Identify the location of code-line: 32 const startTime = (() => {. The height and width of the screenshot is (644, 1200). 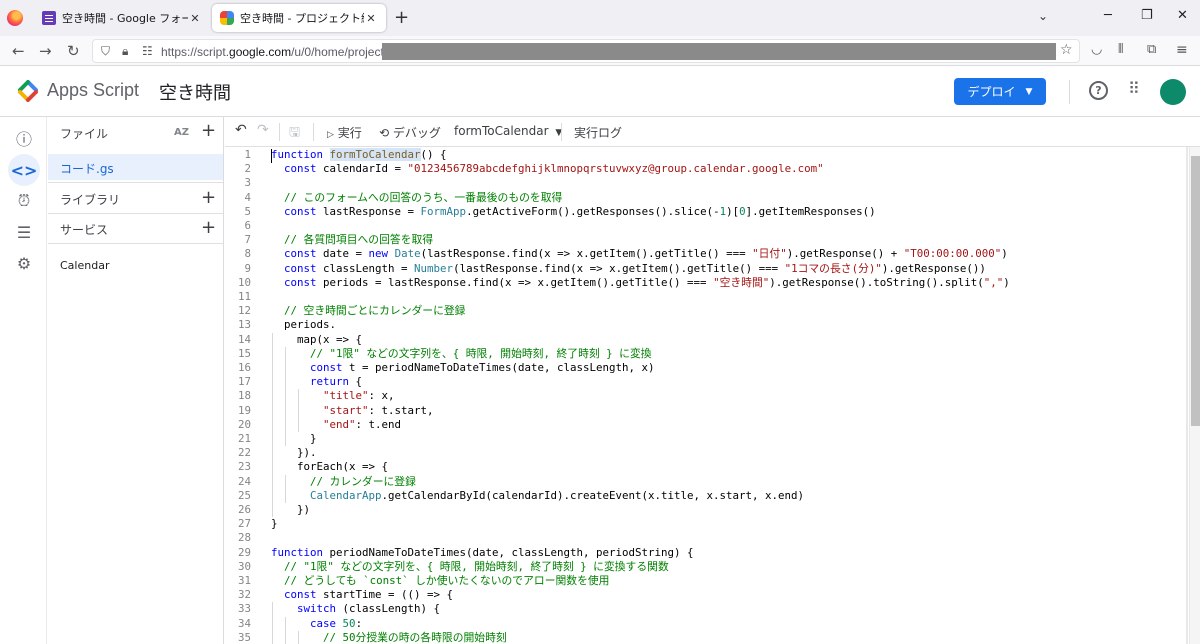
(705, 595).